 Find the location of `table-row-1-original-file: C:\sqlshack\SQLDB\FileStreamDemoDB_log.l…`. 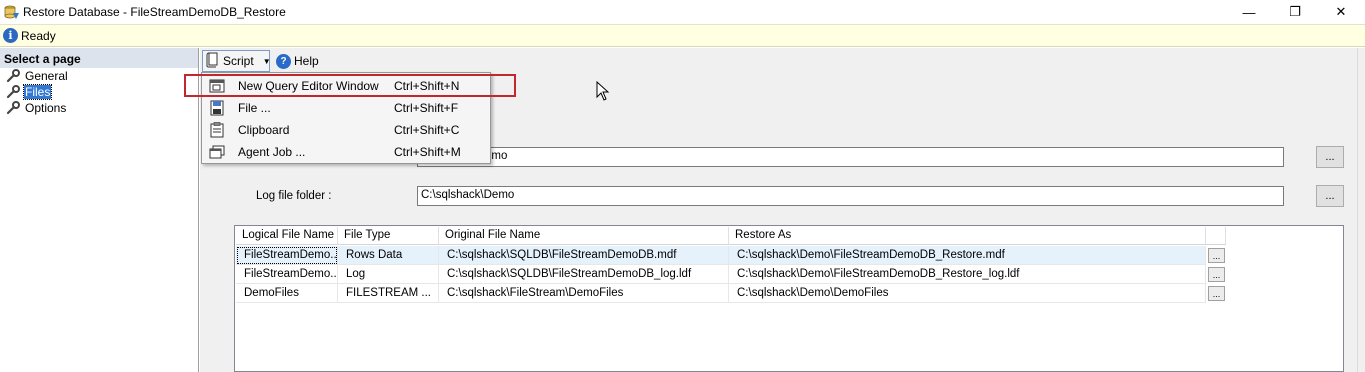

table-row-1-original-file: C:\sqlshack\SQLDB\FileStreamDemoDB_log.l… is located at coordinates (584, 274).